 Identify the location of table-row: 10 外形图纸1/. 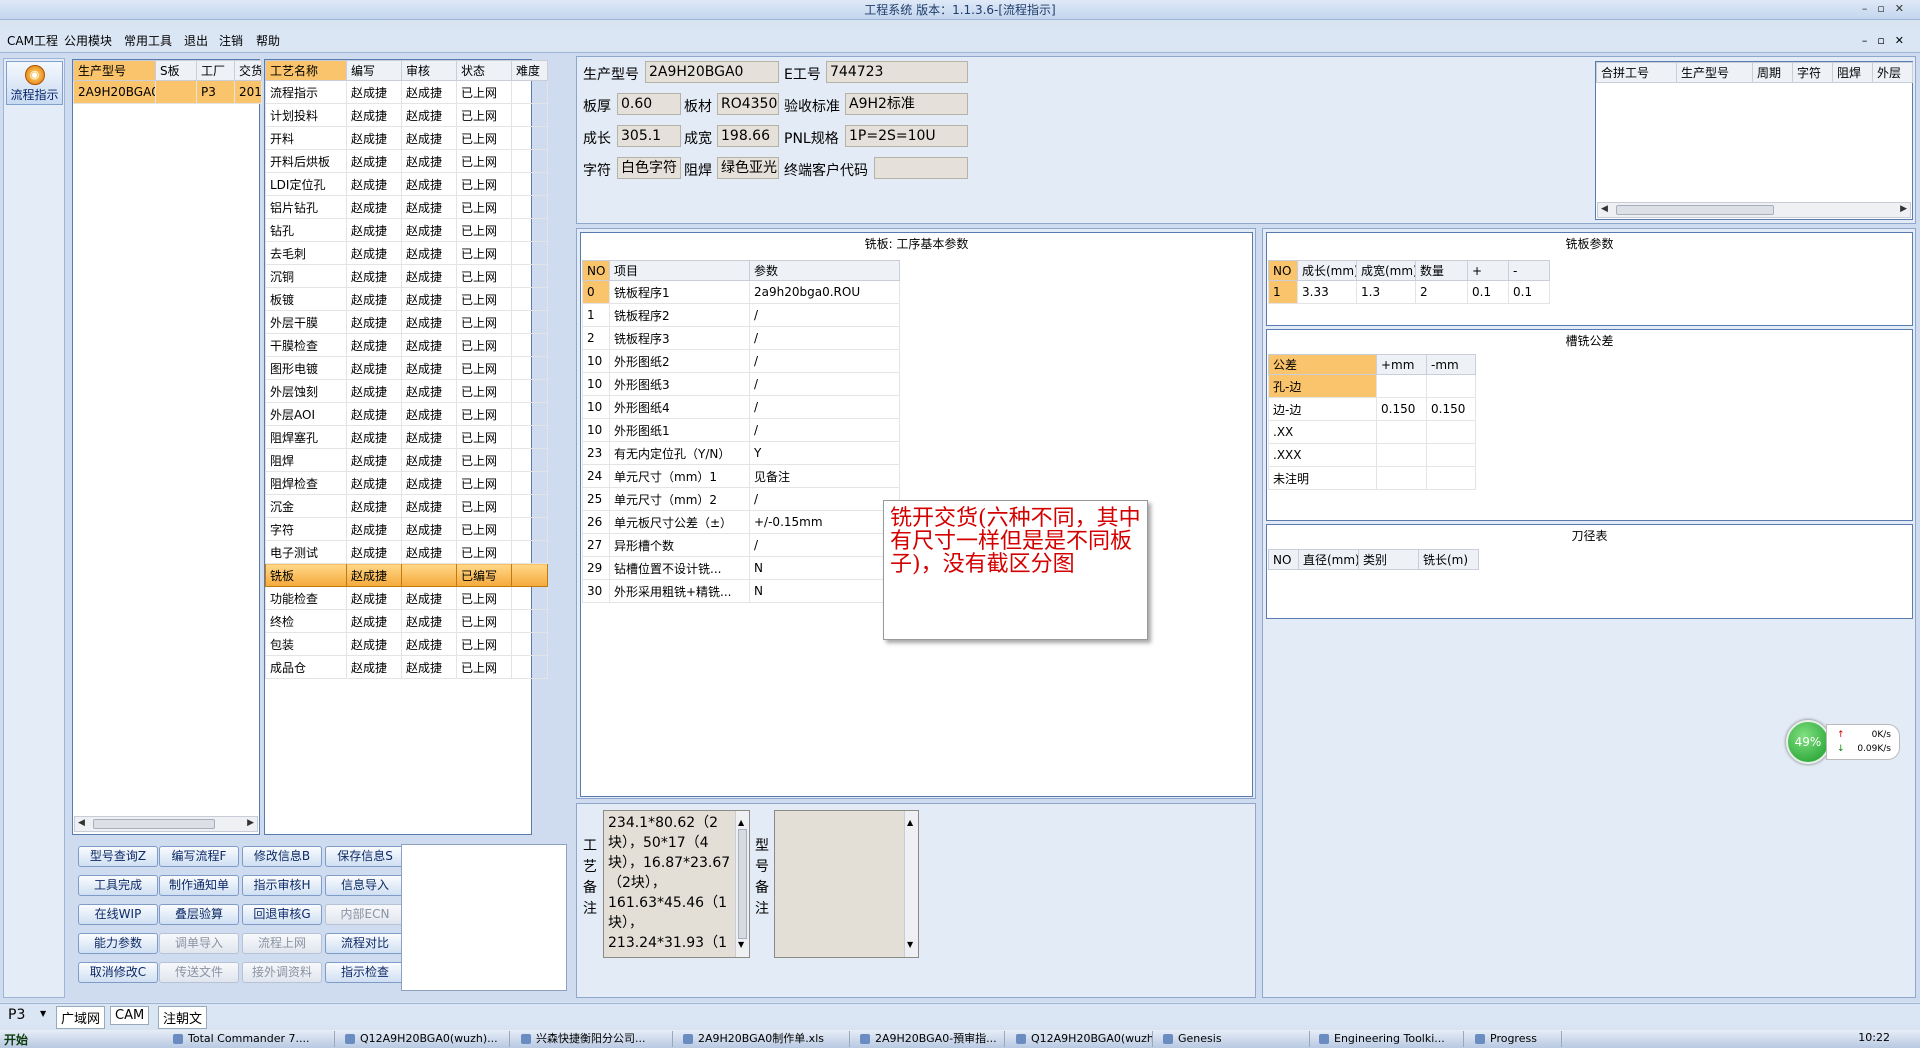
(741, 430).